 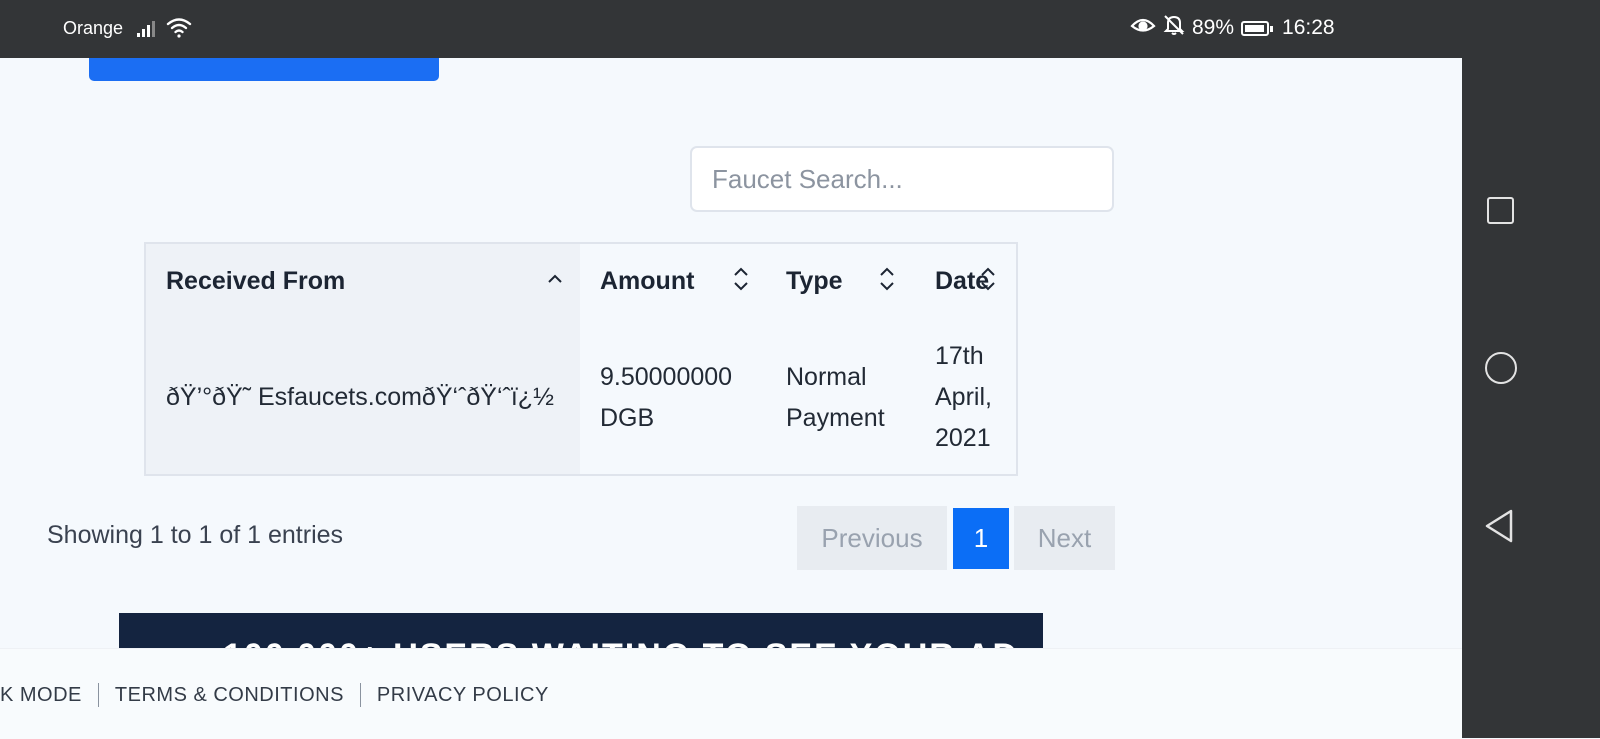 I want to click on previous-page-button: Previous, so click(x=872, y=538).